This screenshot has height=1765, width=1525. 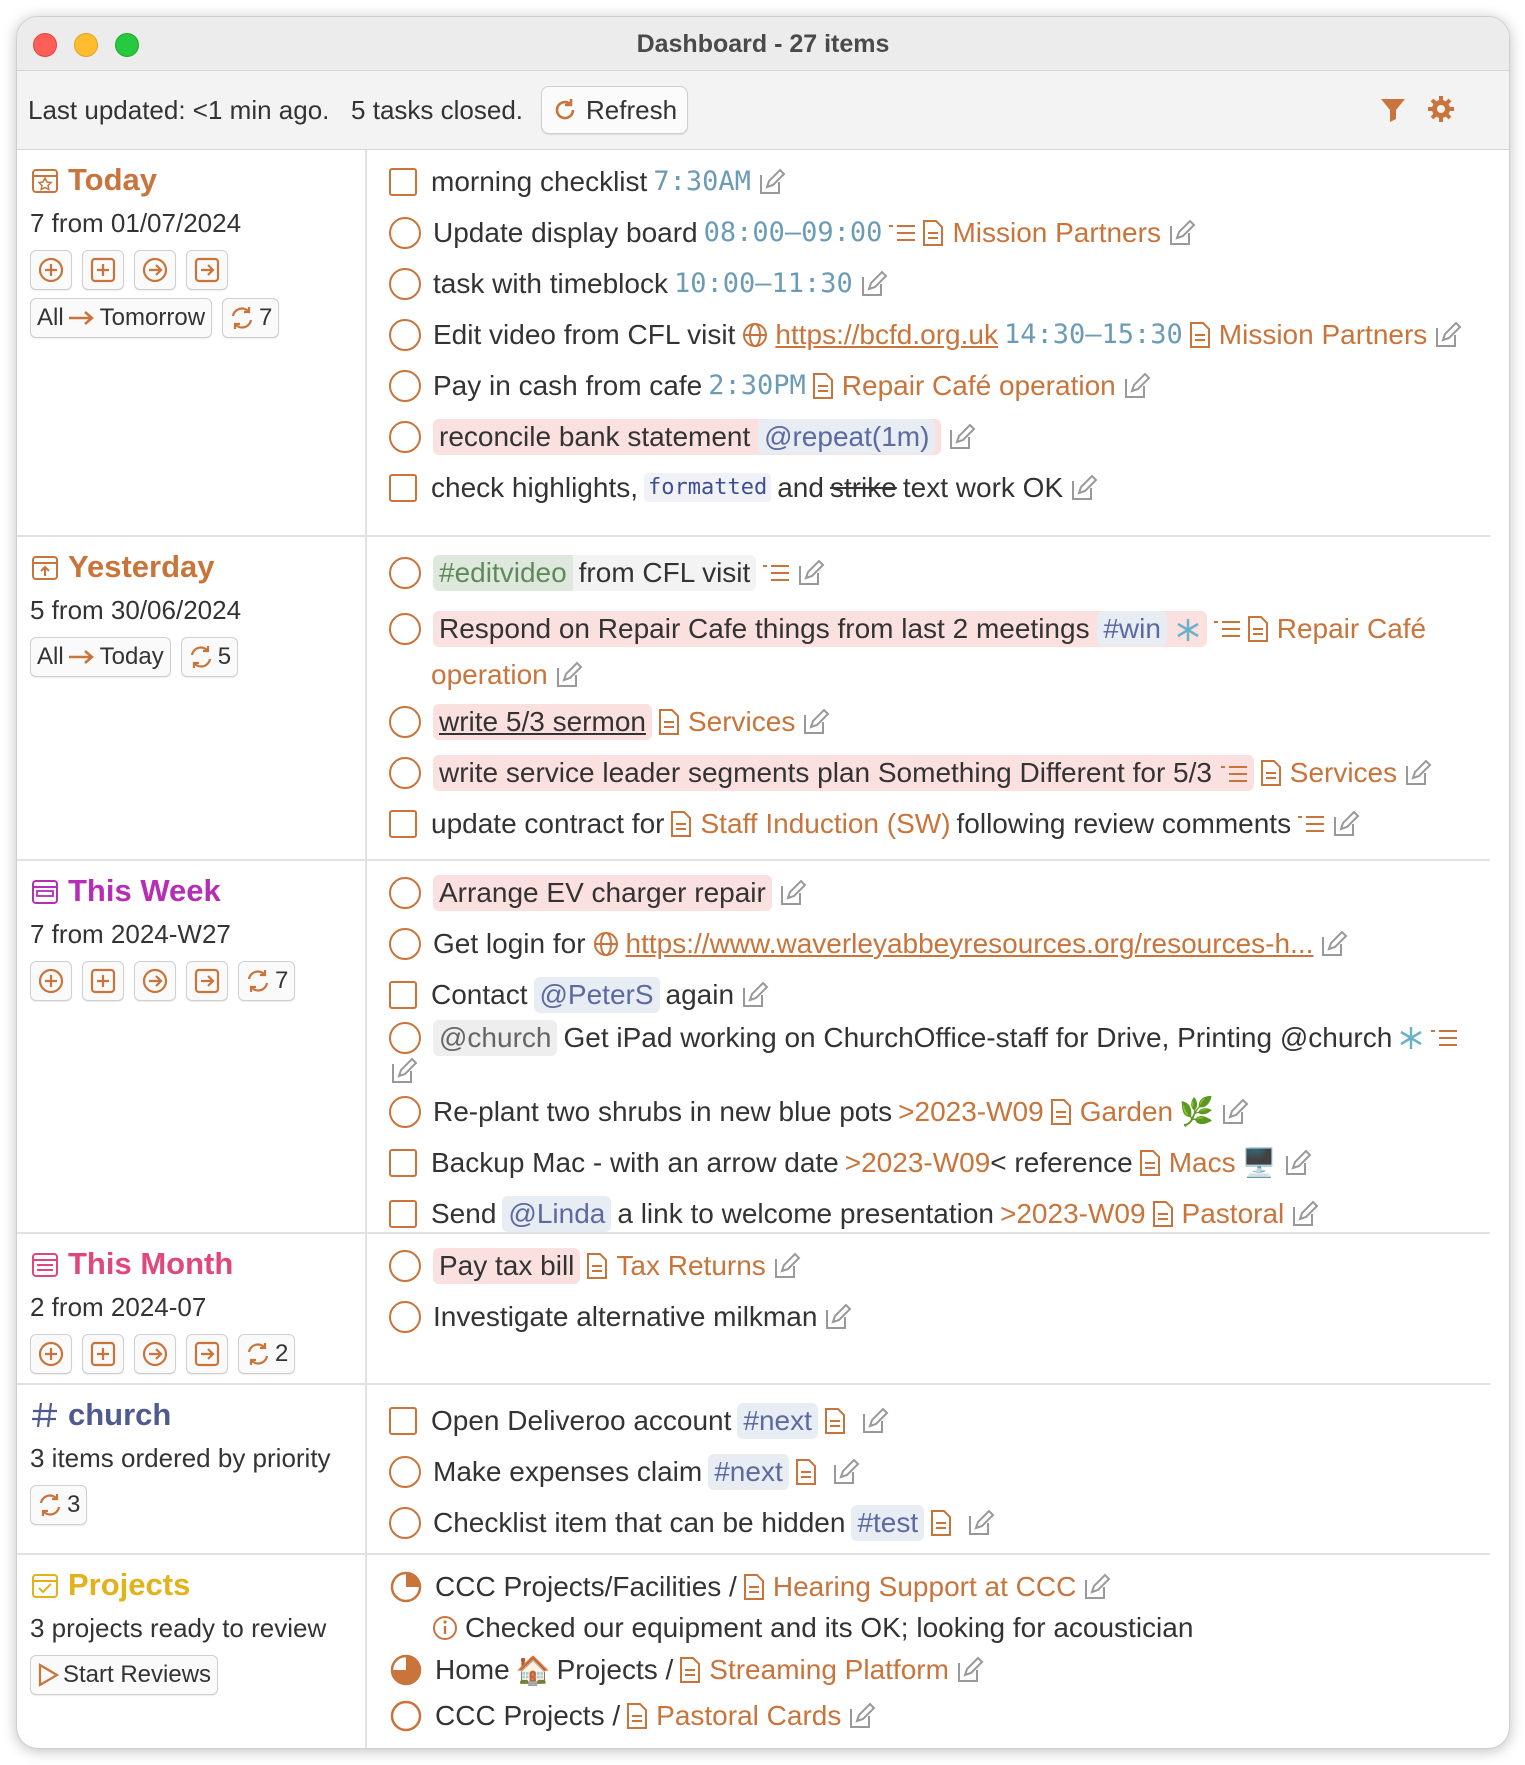 I want to click on filter-icon, so click(x=1393, y=109).